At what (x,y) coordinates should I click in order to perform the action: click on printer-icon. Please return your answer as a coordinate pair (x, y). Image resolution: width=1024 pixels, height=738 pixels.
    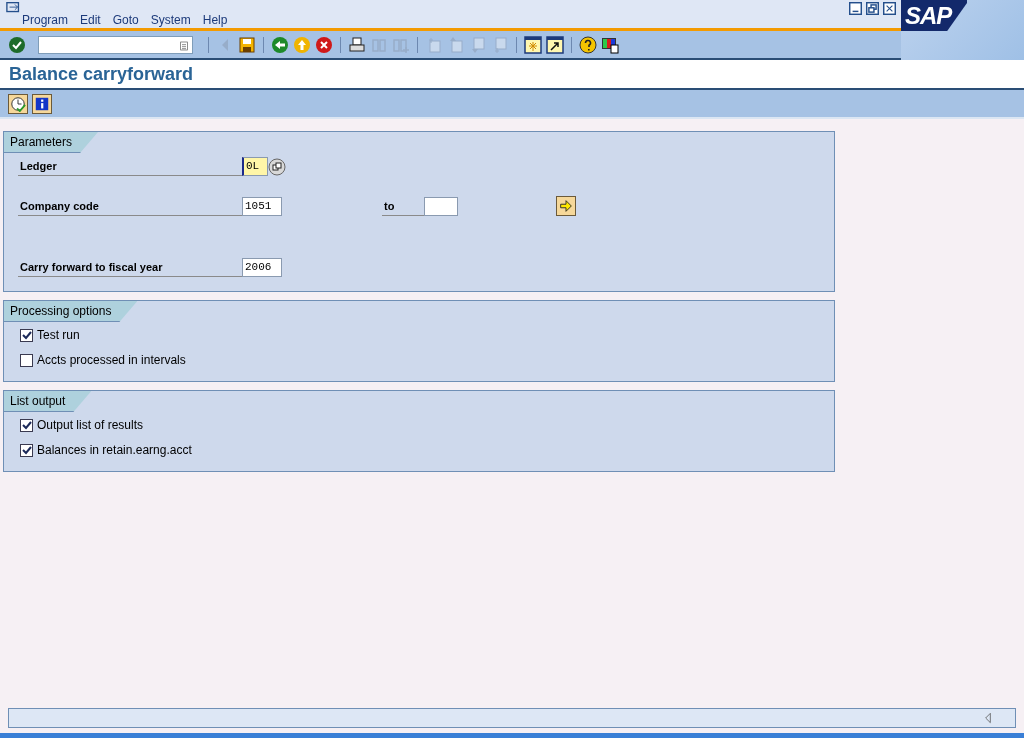
    Looking at the image, I should click on (357, 44).